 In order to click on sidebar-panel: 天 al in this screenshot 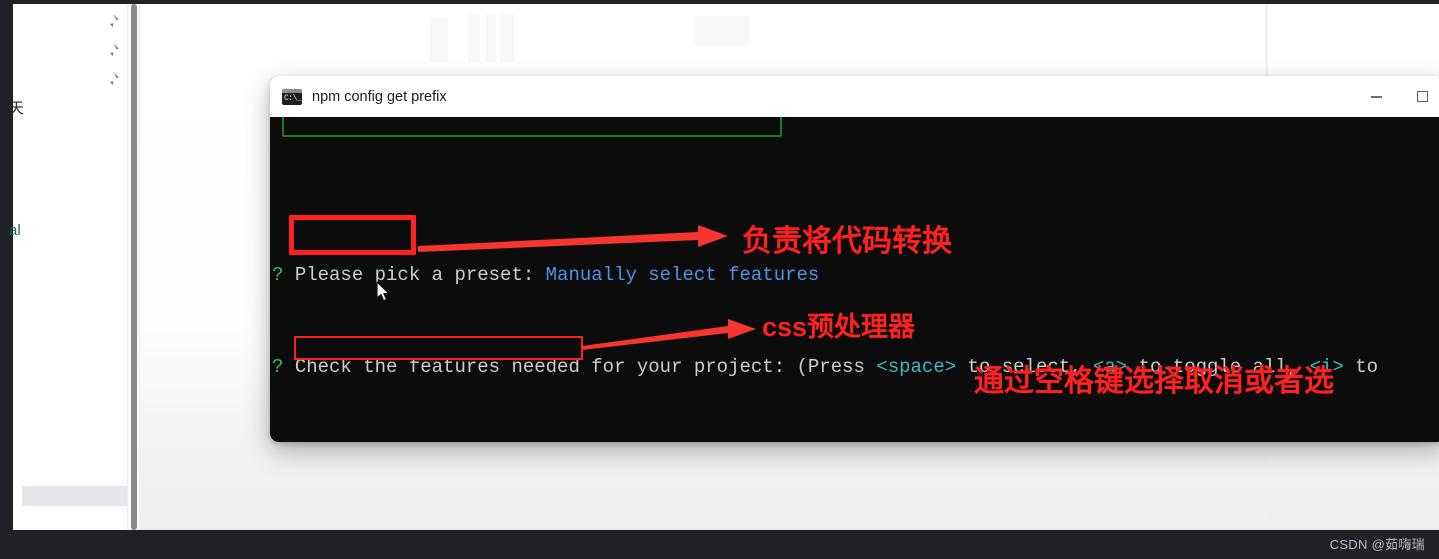, I will do `click(70, 267)`.